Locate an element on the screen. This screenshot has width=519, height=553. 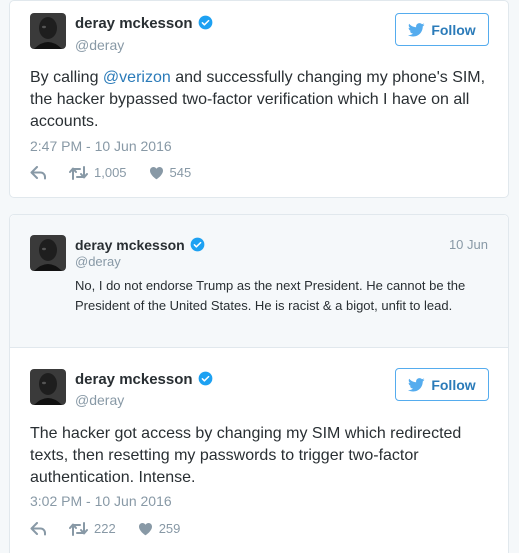
tweet-actions: 222 259 is located at coordinates (116, 528).